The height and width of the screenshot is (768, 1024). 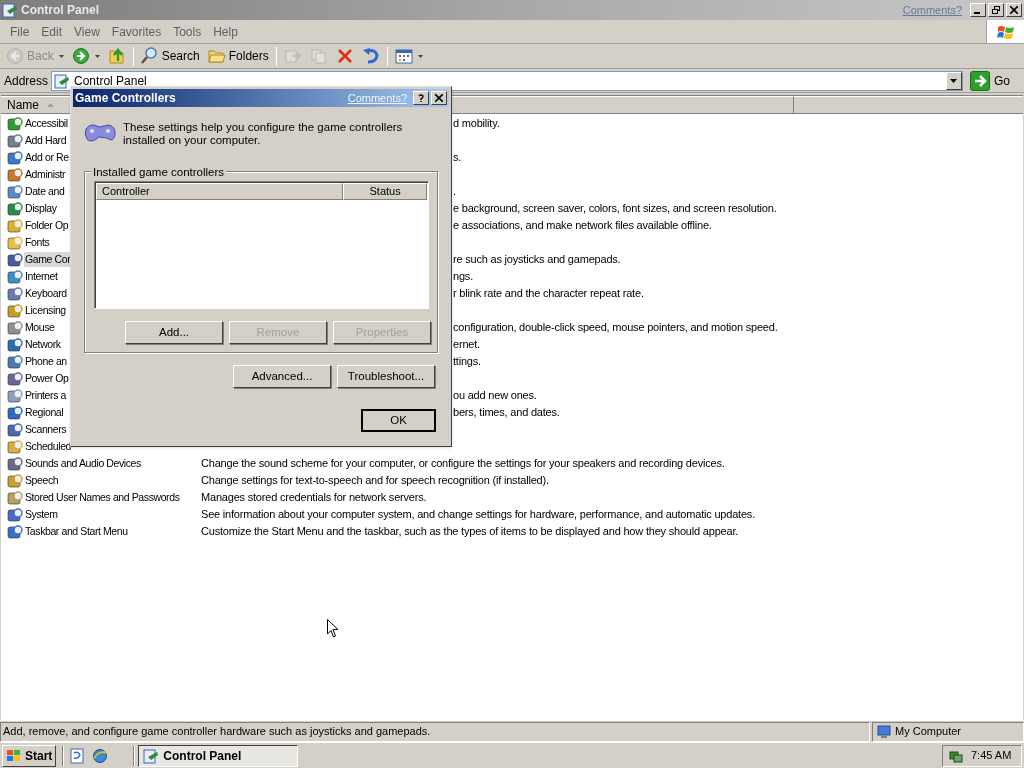 I want to click on help-button, so click(x=421, y=98).